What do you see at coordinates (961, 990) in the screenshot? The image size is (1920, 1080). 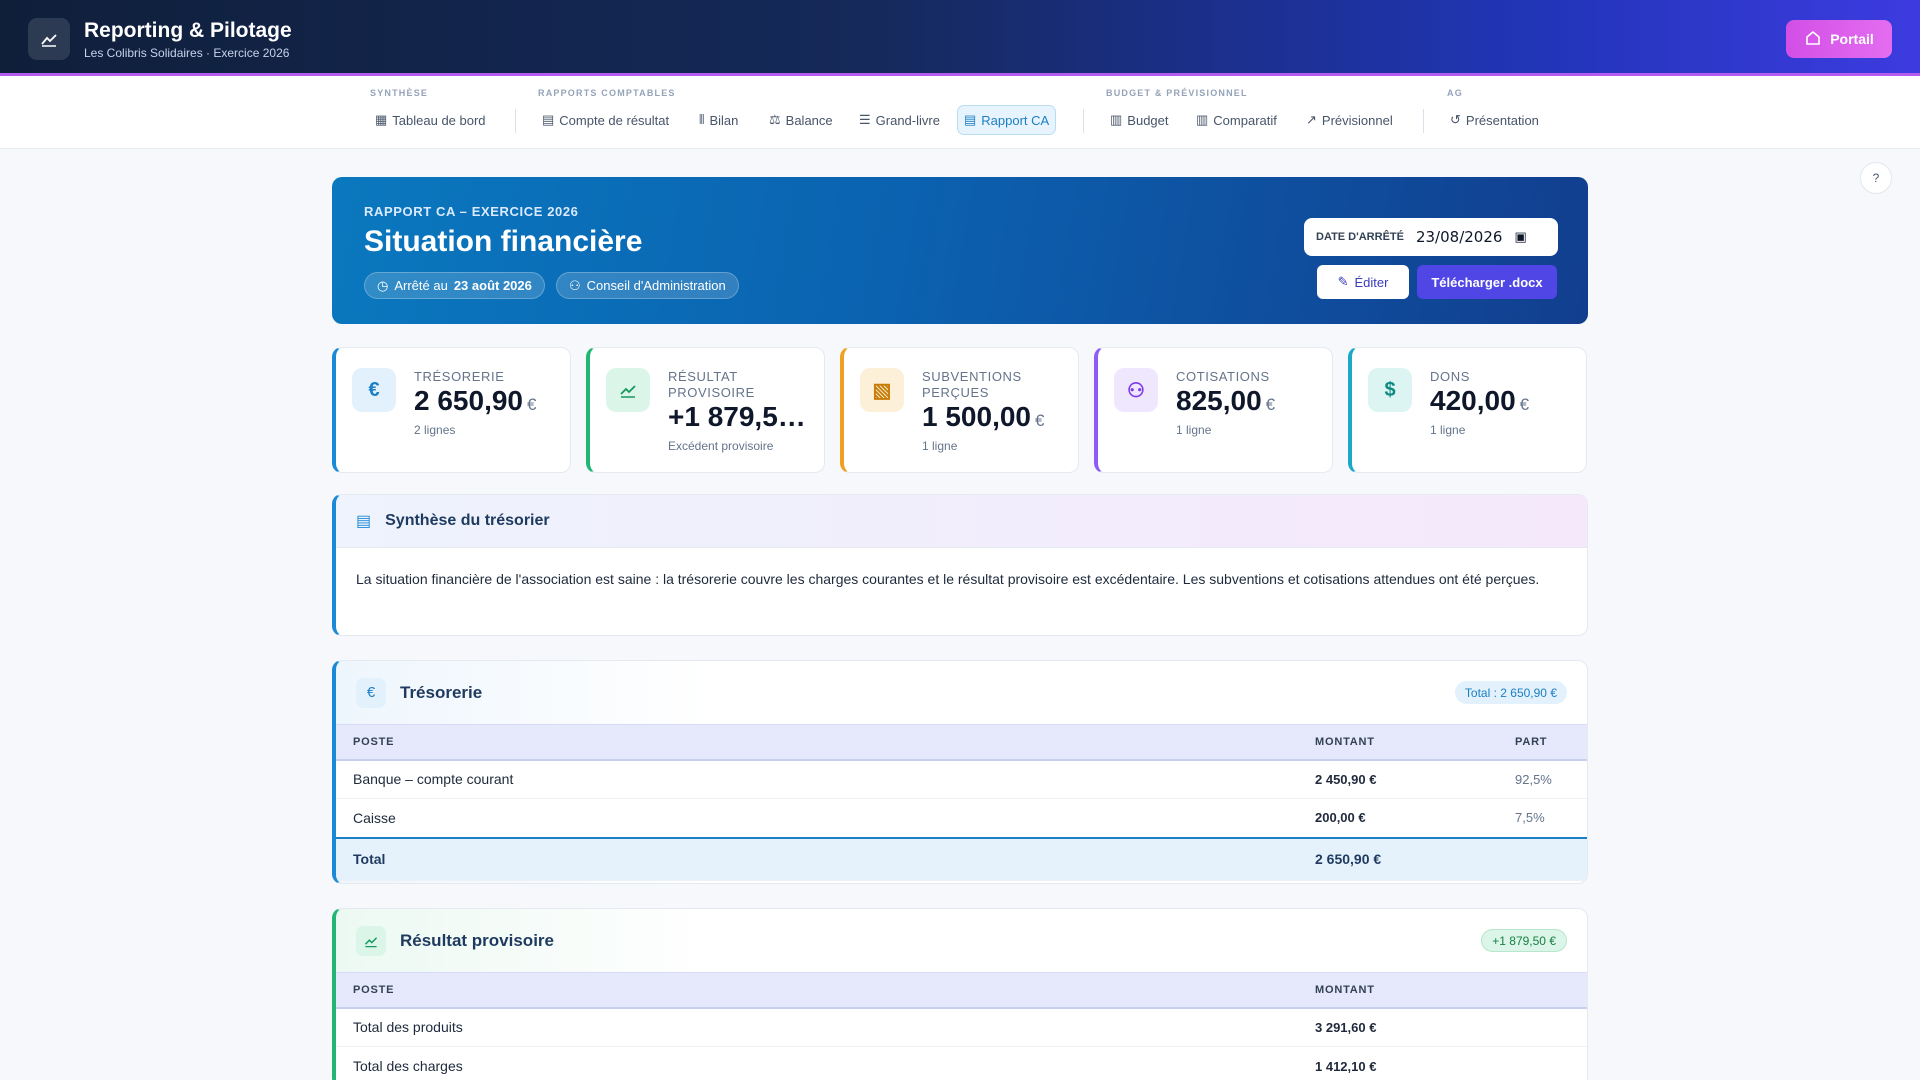 I see `table-header-row: POSTE MONTANT` at bounding box center [961, 990].